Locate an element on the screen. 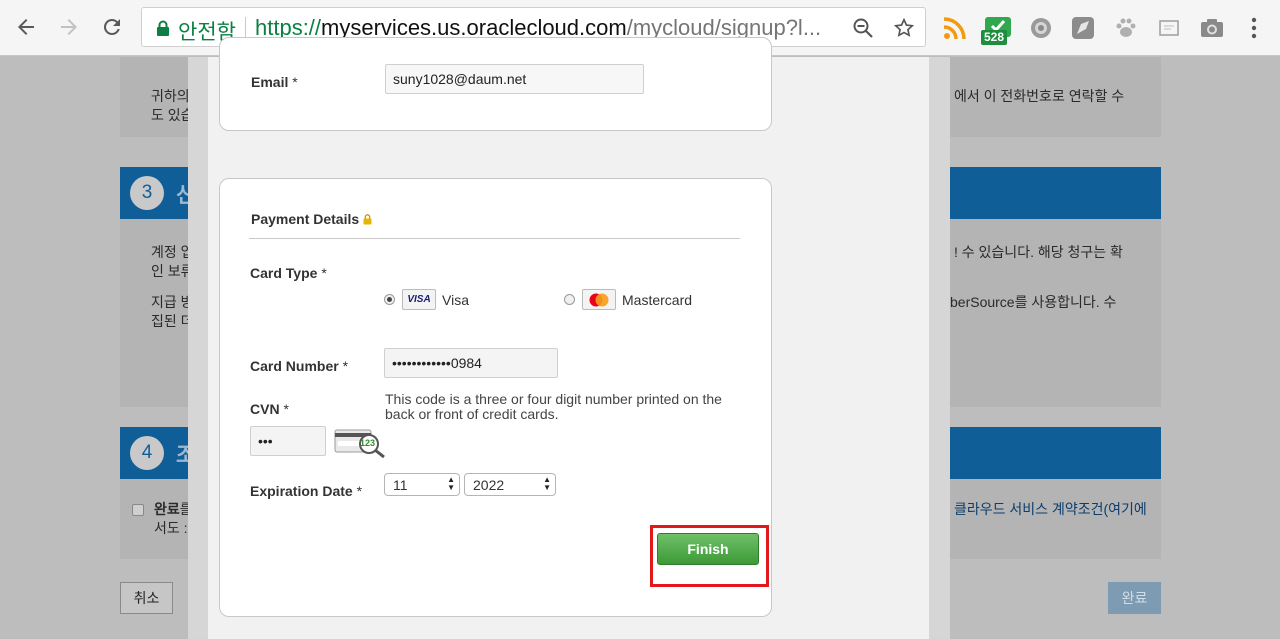  email-label: Email * is located at coordinates (274, 82).